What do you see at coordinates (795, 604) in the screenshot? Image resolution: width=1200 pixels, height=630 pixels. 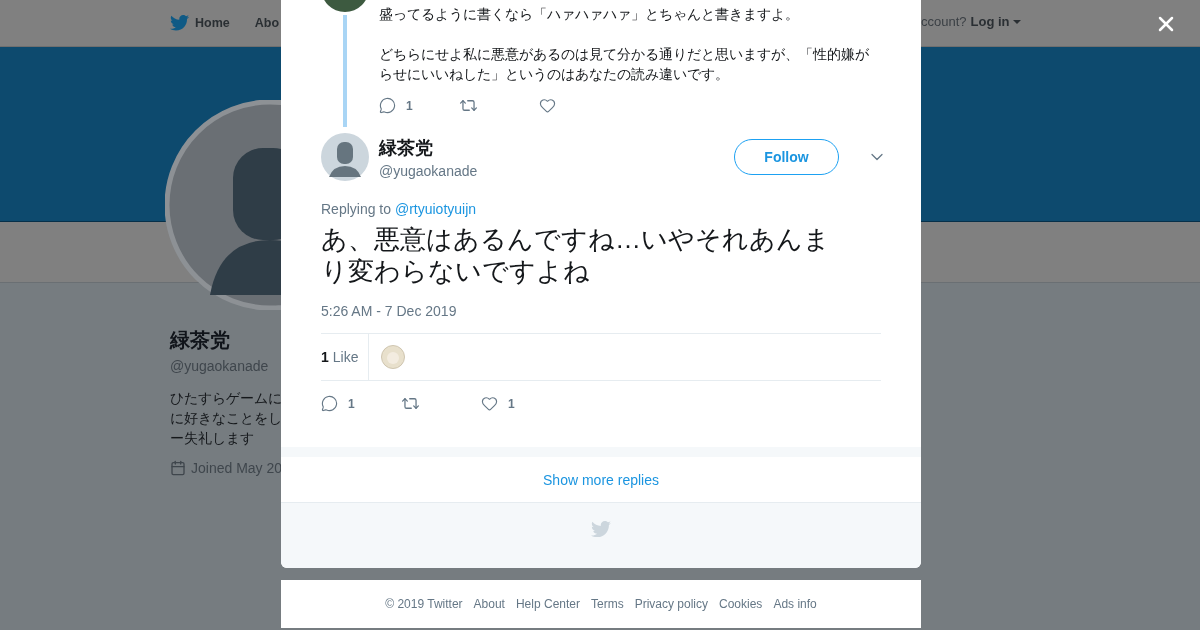 I see `footer-link: Ads info` at bounding box center [795, 604].